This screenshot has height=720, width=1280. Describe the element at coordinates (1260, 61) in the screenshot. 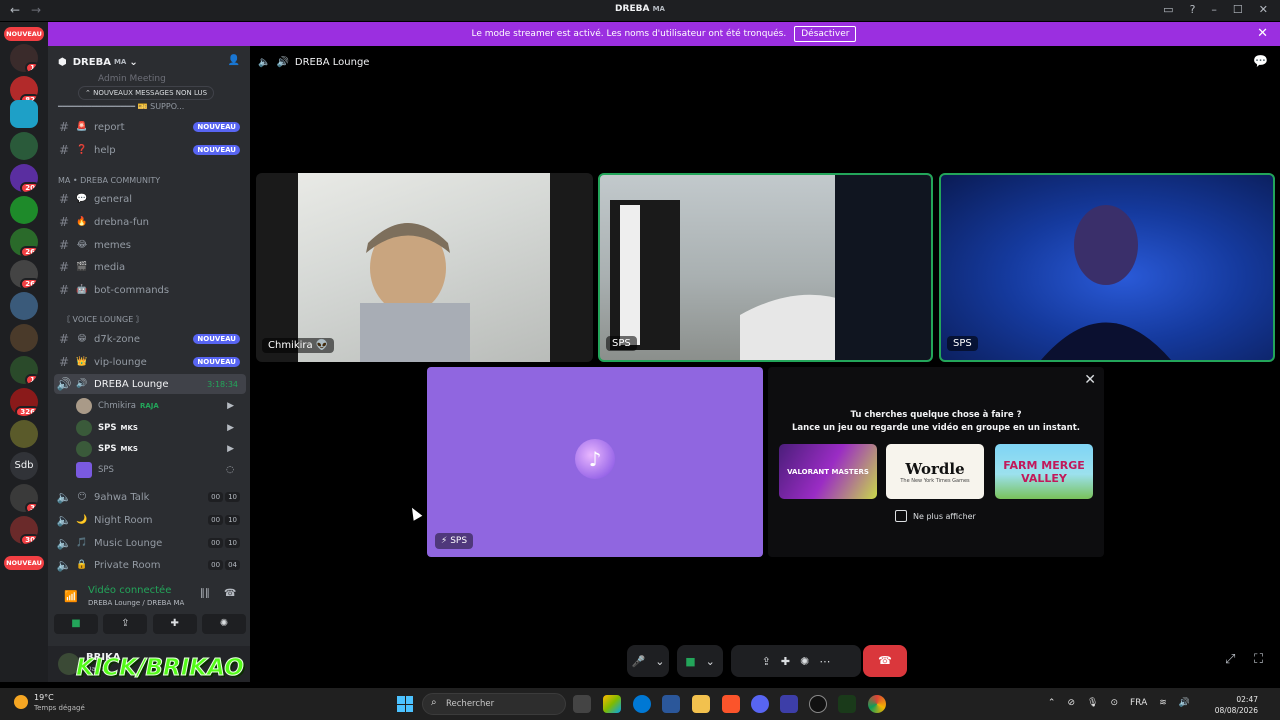

I see `chat-bubble-icon: 💬` at that location.